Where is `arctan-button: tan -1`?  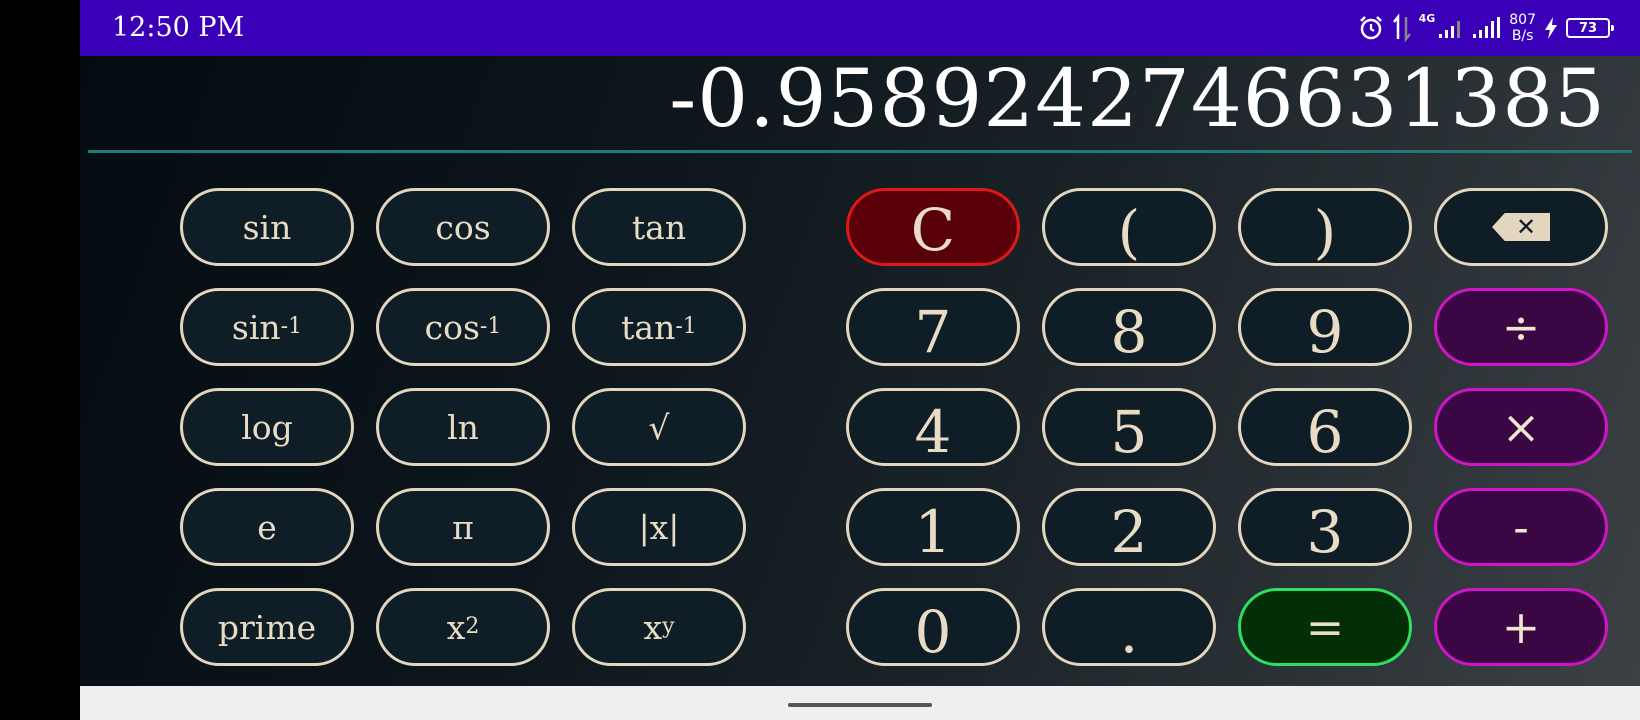 arctan-button: tan -1 is located at coordinates (659, 327).